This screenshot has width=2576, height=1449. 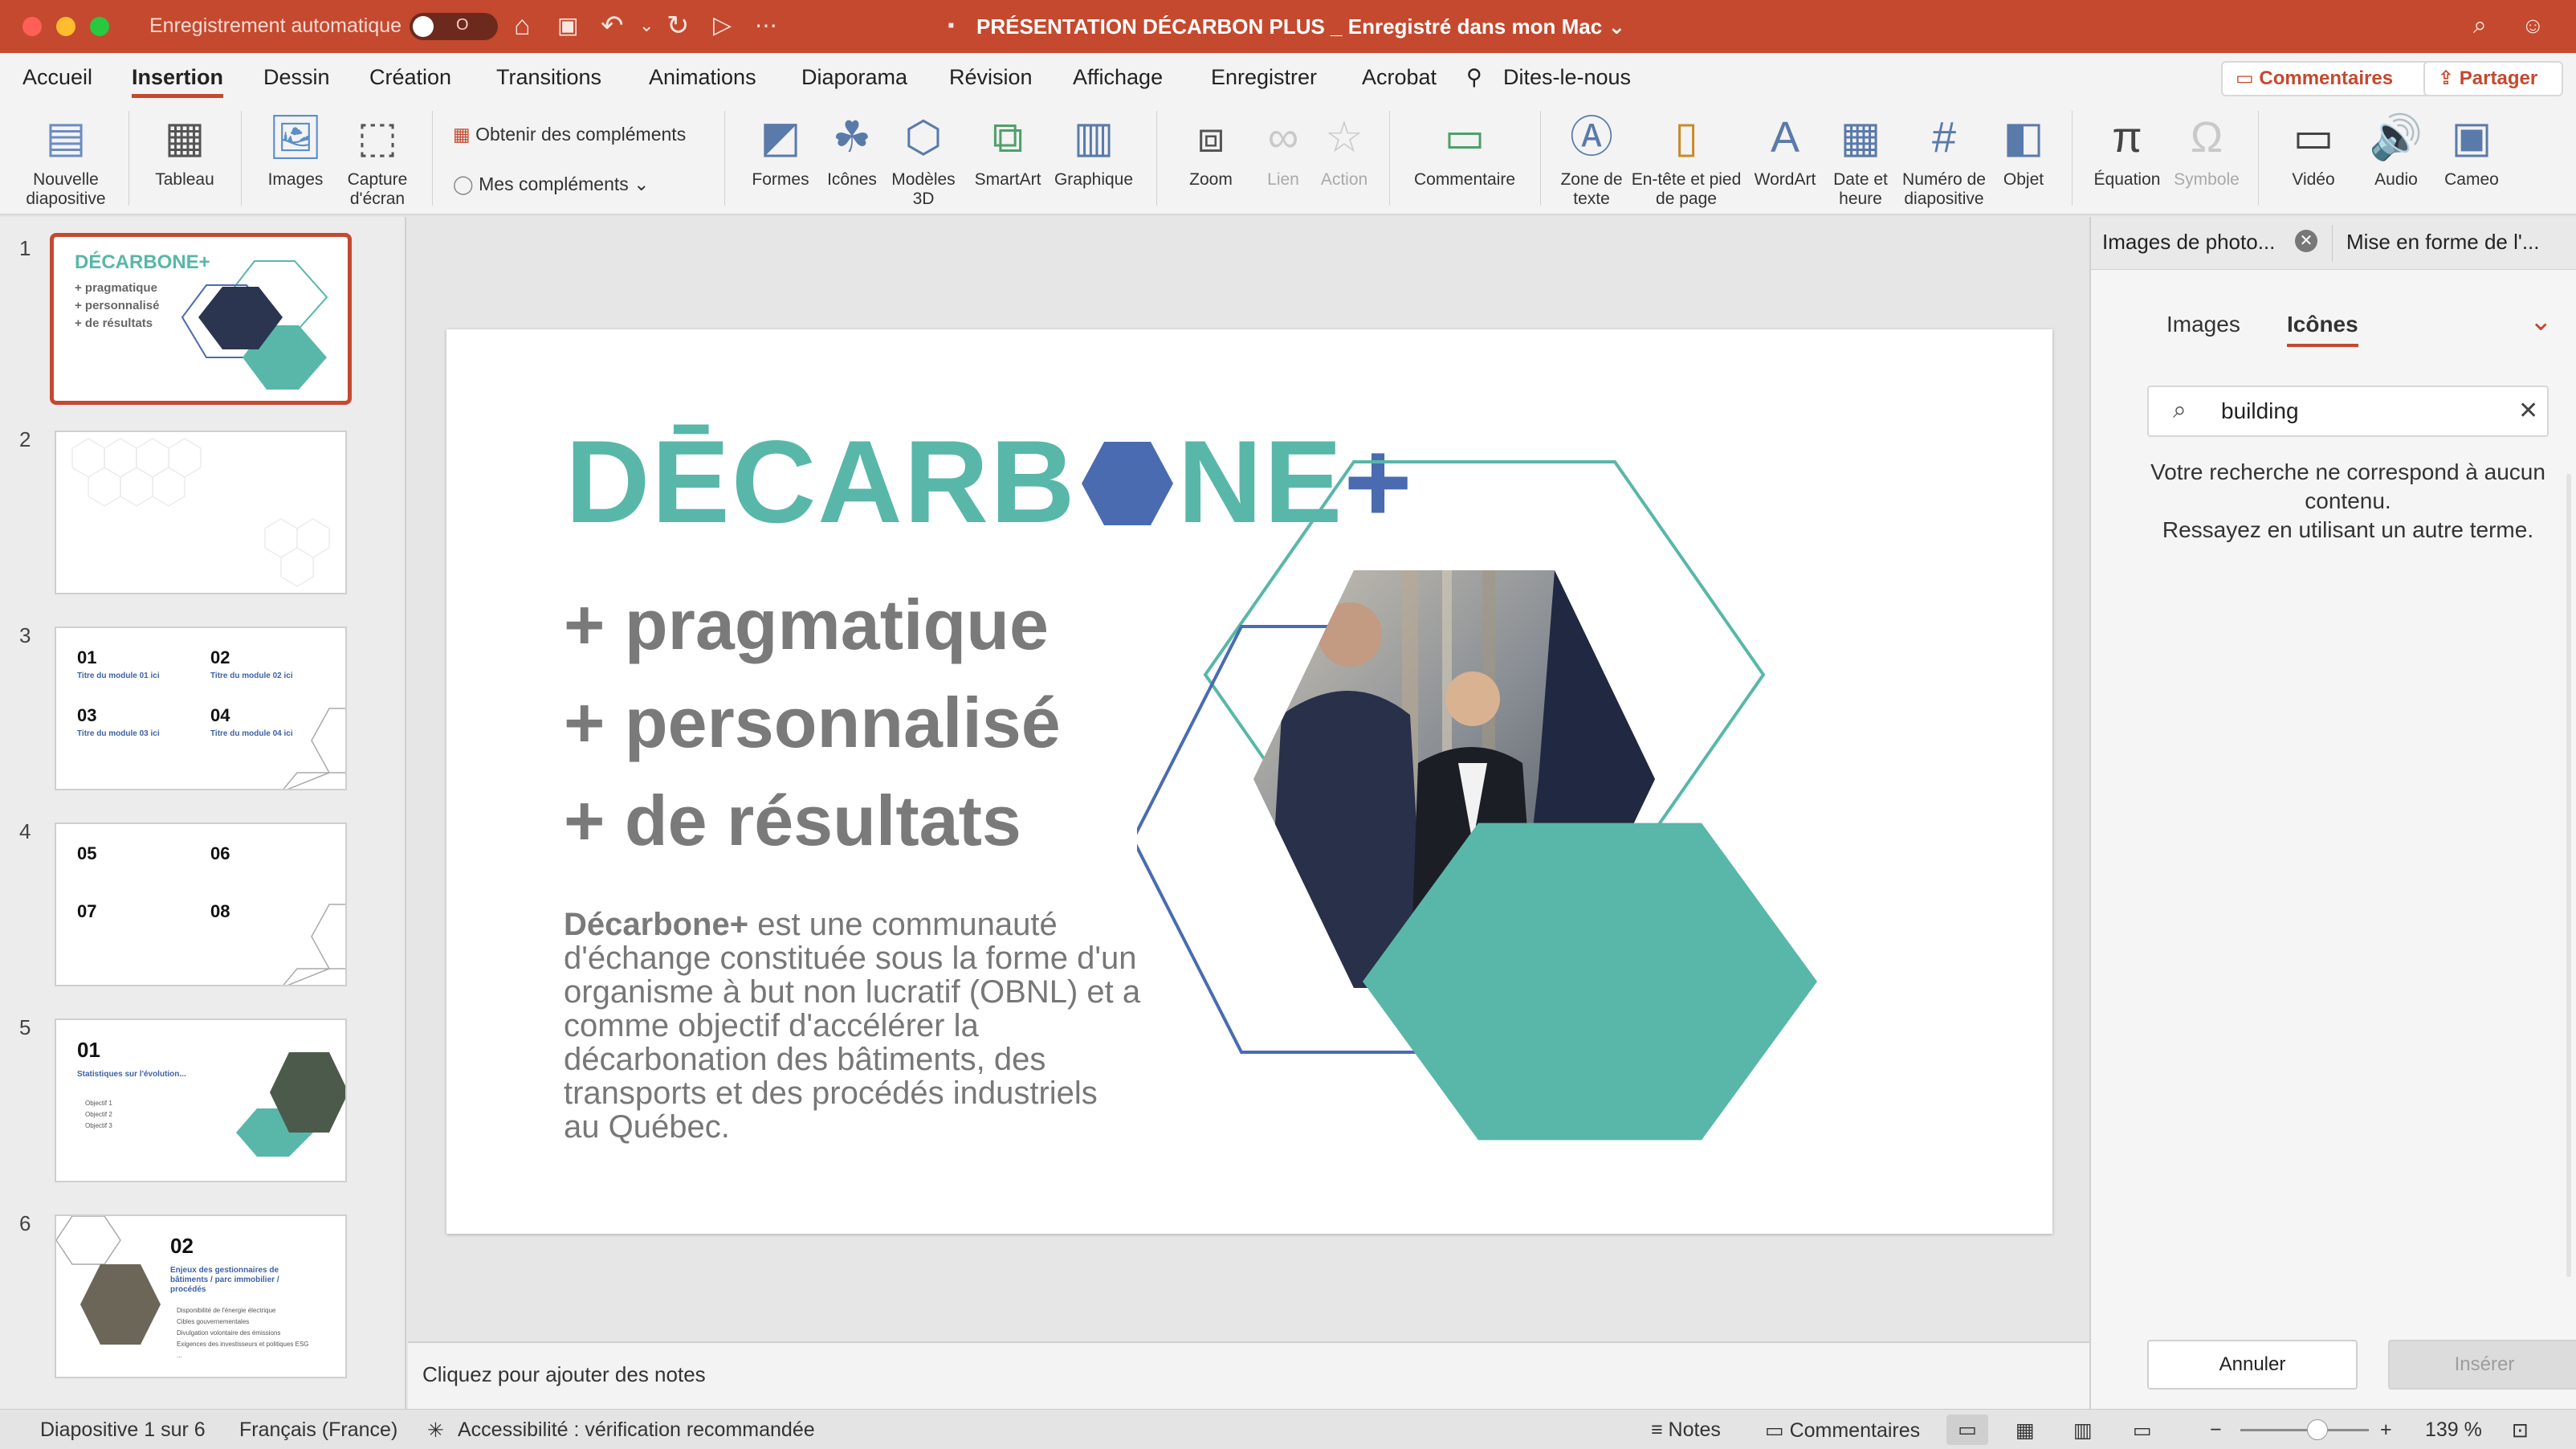 I want to click on comment-button: ▭ Commentaire, so click(x=1464, y=150).